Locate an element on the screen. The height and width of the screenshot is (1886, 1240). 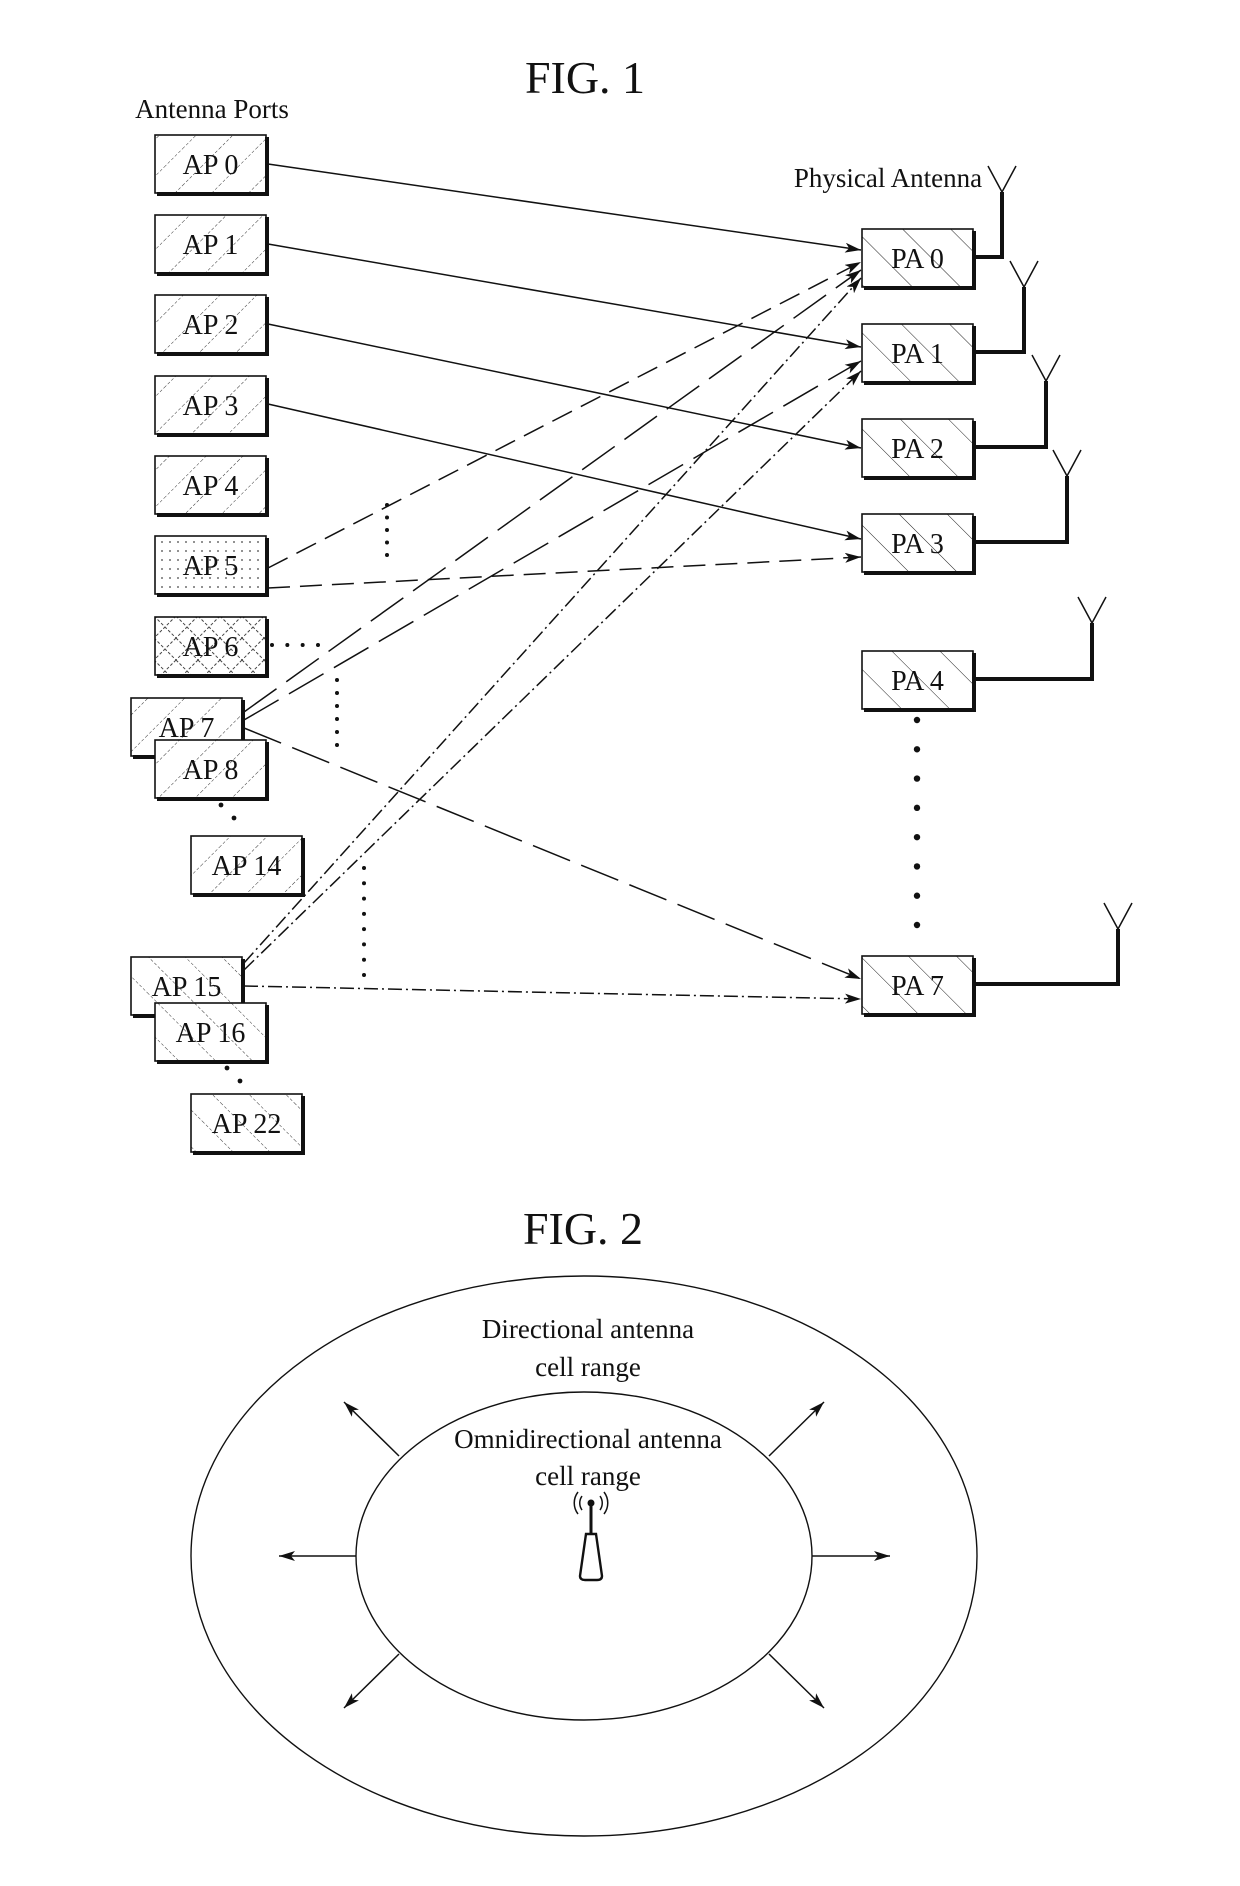
antenna-port-label: AP 2 is located at coordinates (211, 325).